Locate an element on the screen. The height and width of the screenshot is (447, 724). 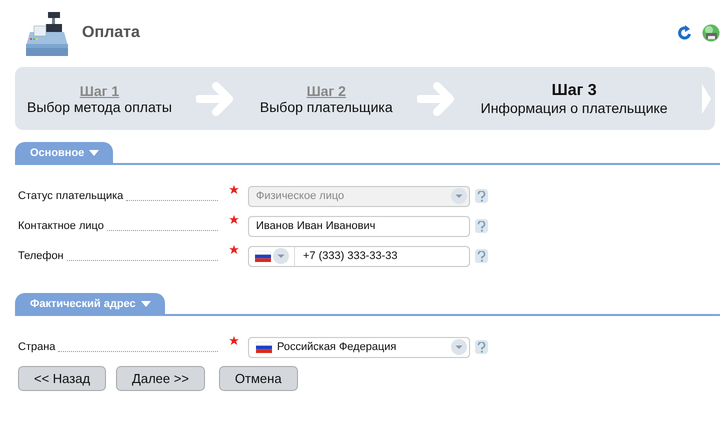
field-label: Телефон is located at coordinates (41, 256).